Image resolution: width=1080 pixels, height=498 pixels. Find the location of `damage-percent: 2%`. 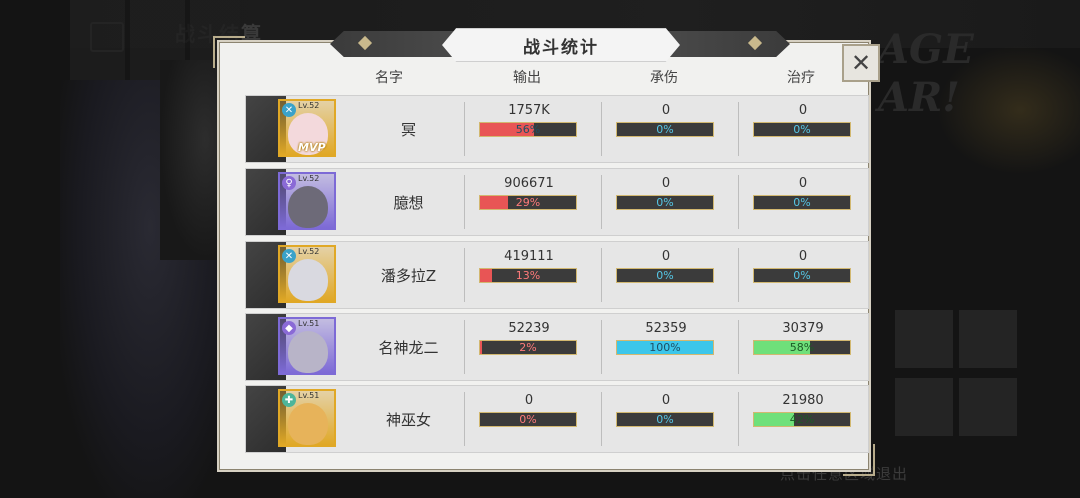

damage-percent: 2% is located at coordinates (528, 347).